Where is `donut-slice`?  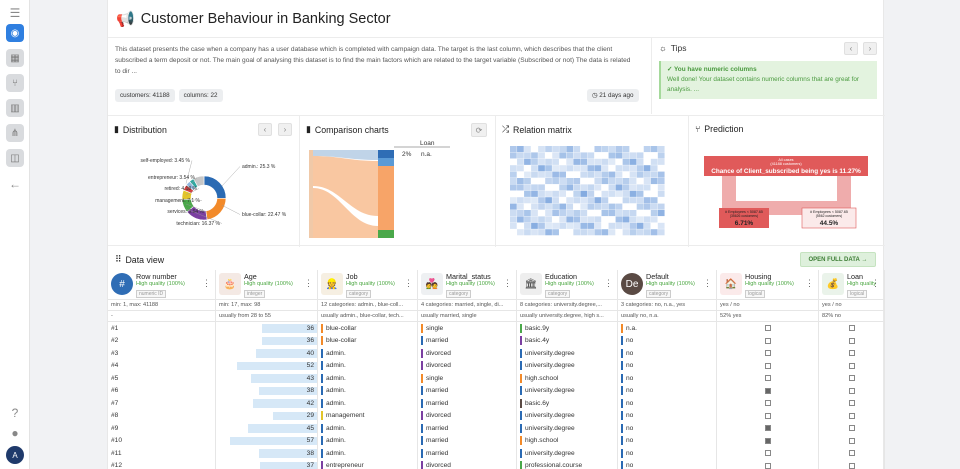
donut-slice is located at coordinates (215, 187).